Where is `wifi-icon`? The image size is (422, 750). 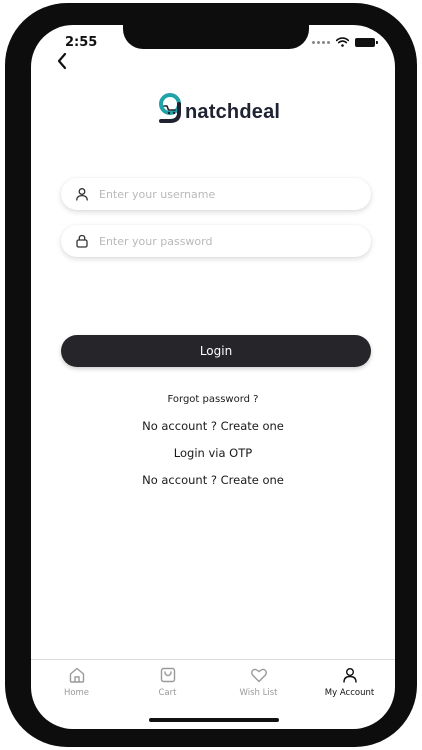 wifi-icon is located at coordinates (342, 42).